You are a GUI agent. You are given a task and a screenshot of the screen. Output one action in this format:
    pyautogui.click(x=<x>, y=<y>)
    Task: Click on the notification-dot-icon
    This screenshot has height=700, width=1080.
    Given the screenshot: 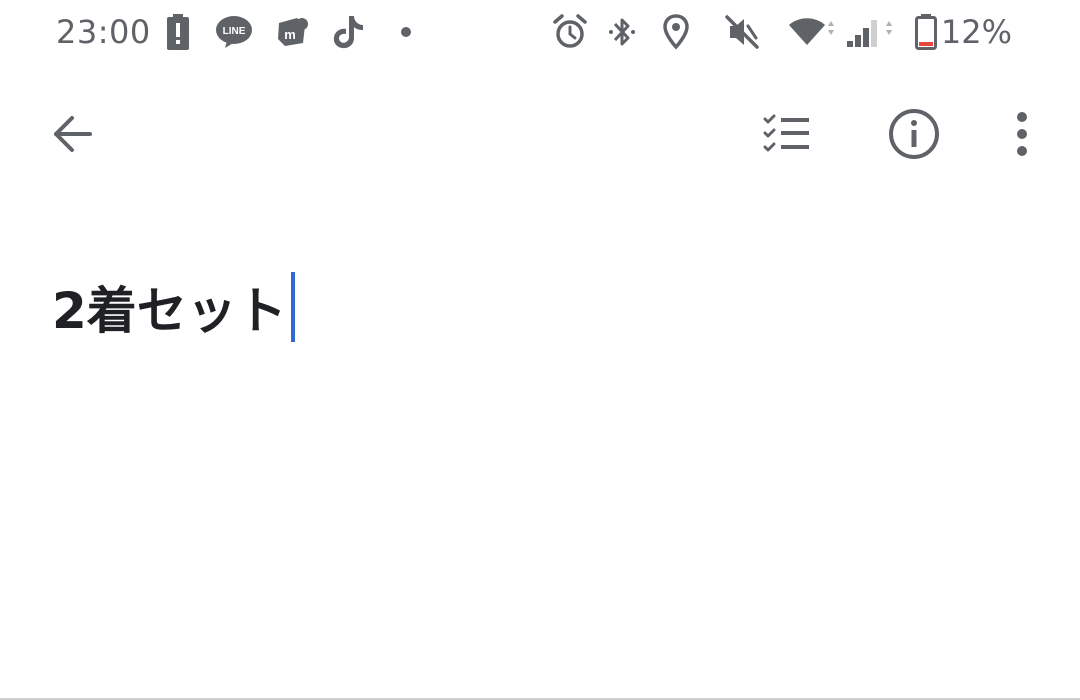 What is the action you would take?
    pyautogui.click(x=406, y=32)
    